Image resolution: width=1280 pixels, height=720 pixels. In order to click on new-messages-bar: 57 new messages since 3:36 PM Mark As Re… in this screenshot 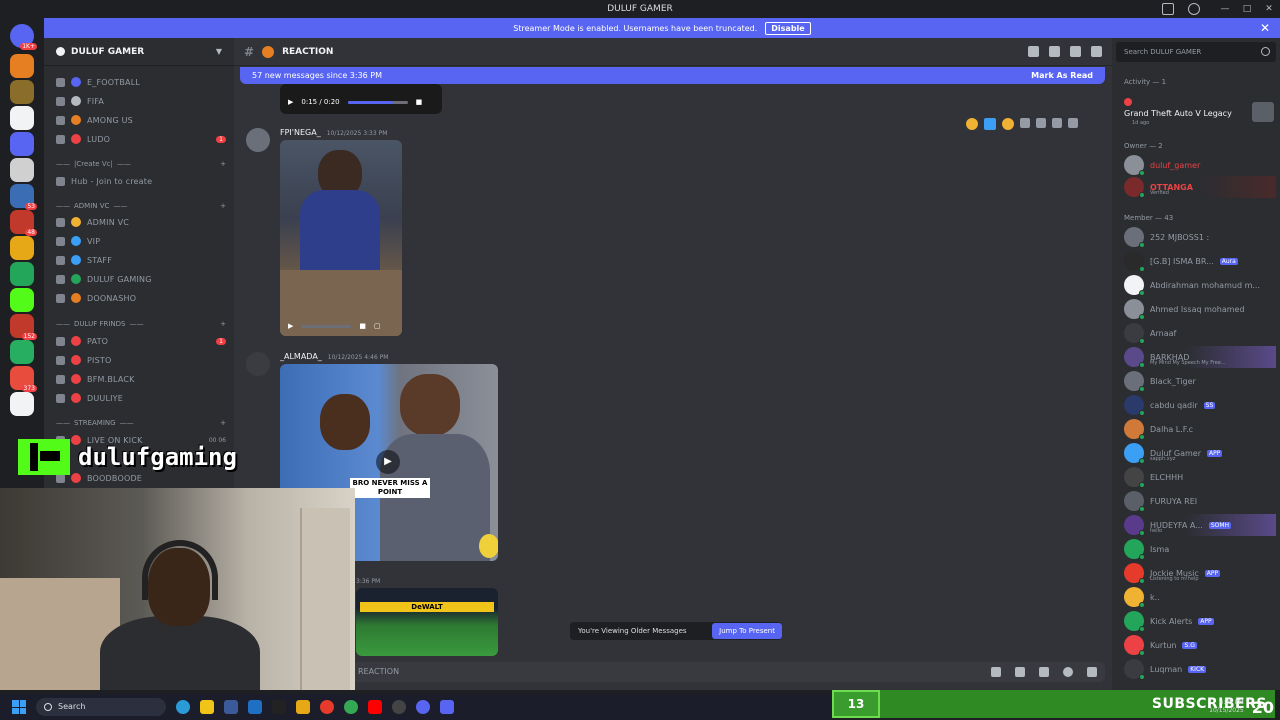, I will do `click(672, 75)`.